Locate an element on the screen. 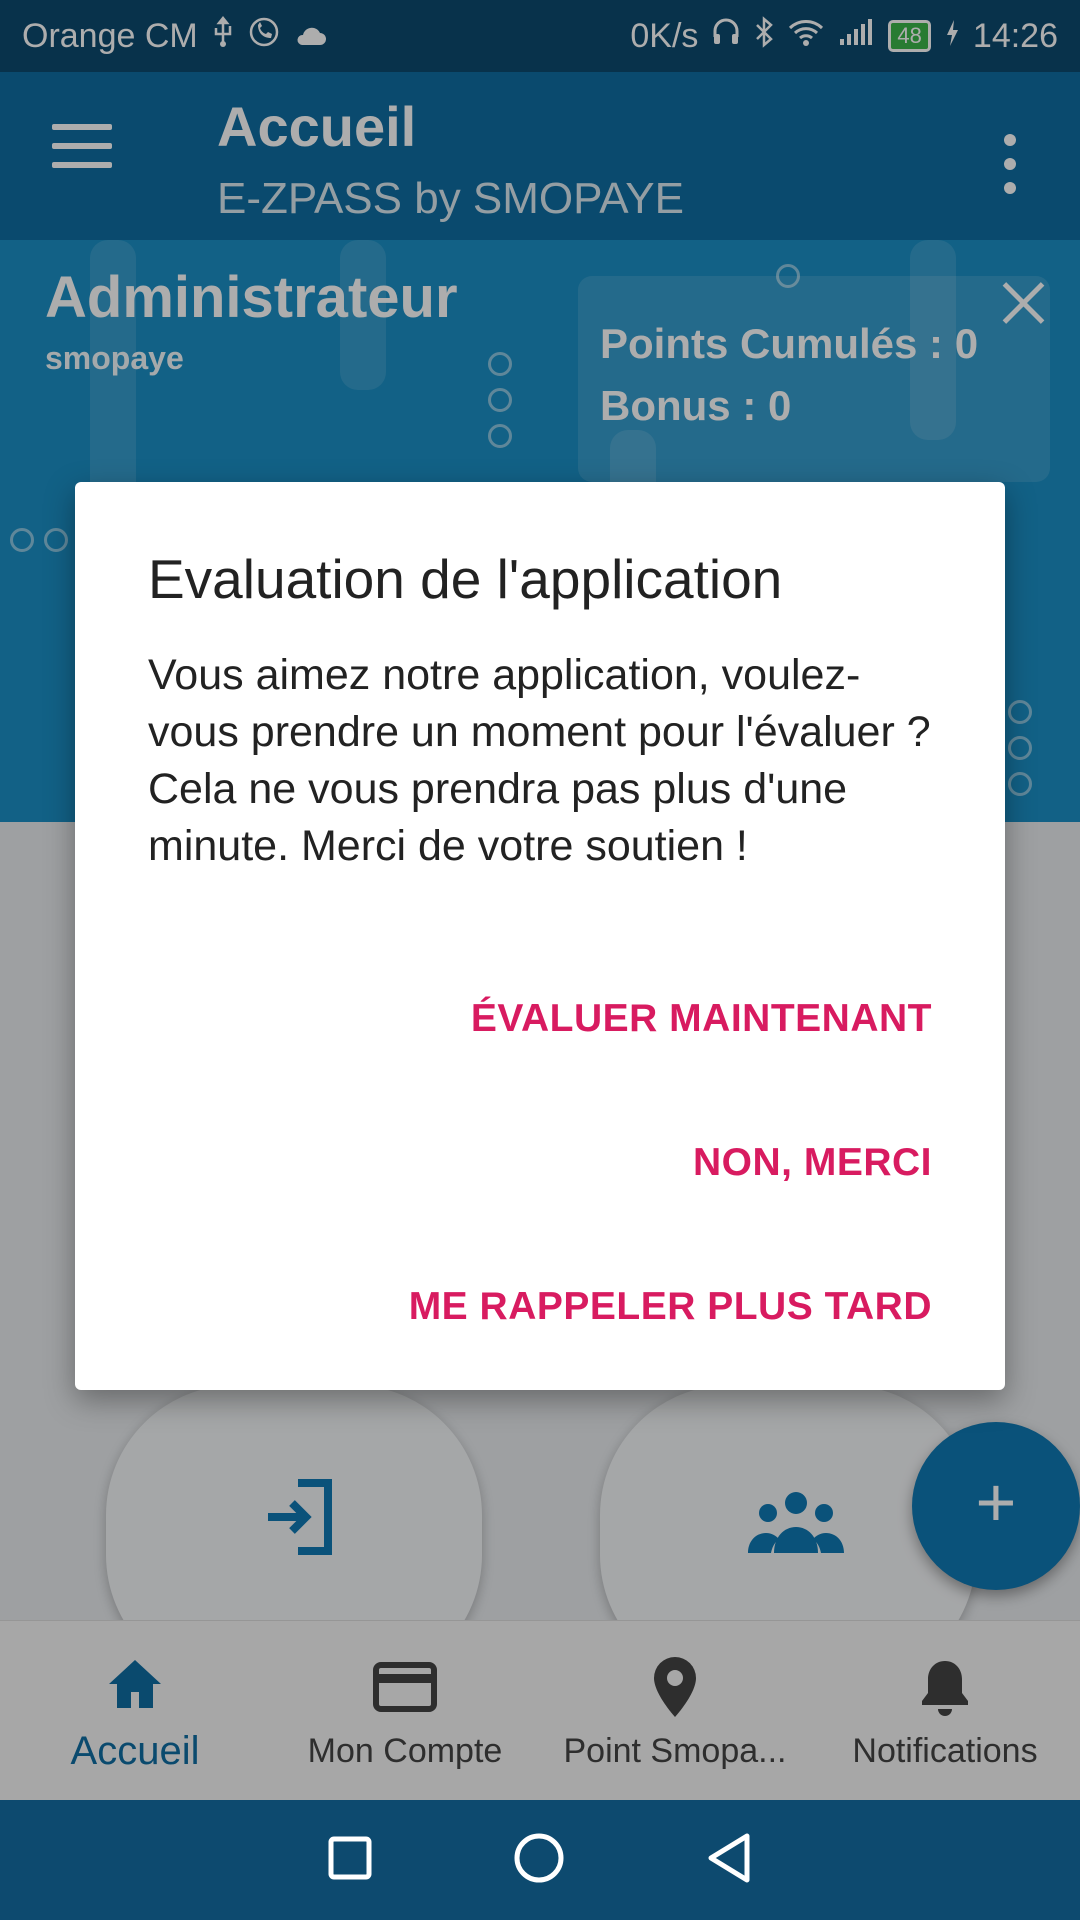 This screenshot has width=1080, height=1920. remind-later-button: ME RAPPELER PLUS TARD is located at coordinates (670, 1307).